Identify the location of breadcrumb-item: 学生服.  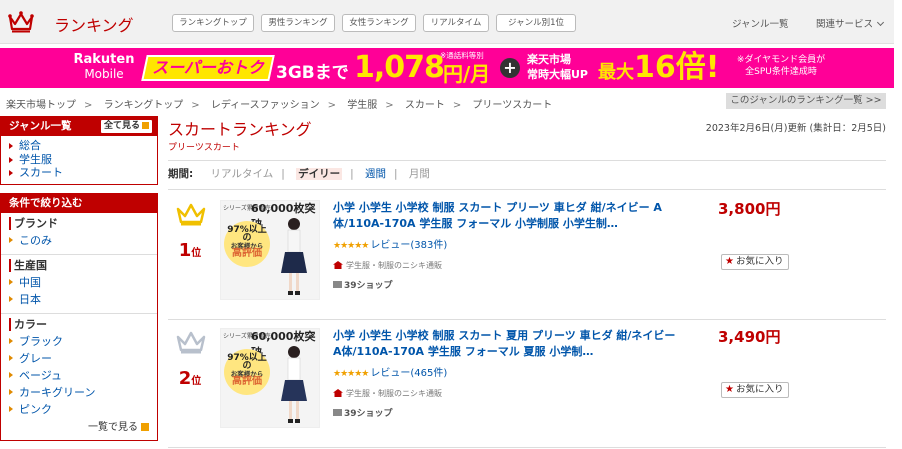
(362, 105).